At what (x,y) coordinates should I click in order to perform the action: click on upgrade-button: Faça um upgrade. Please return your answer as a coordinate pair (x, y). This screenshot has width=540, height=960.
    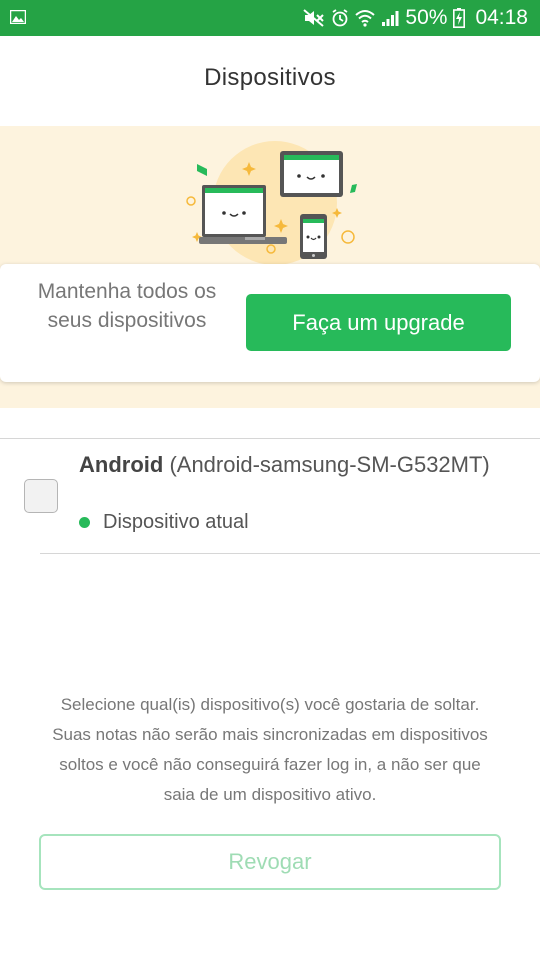
    Looking at the image, I should click on (378, 322).